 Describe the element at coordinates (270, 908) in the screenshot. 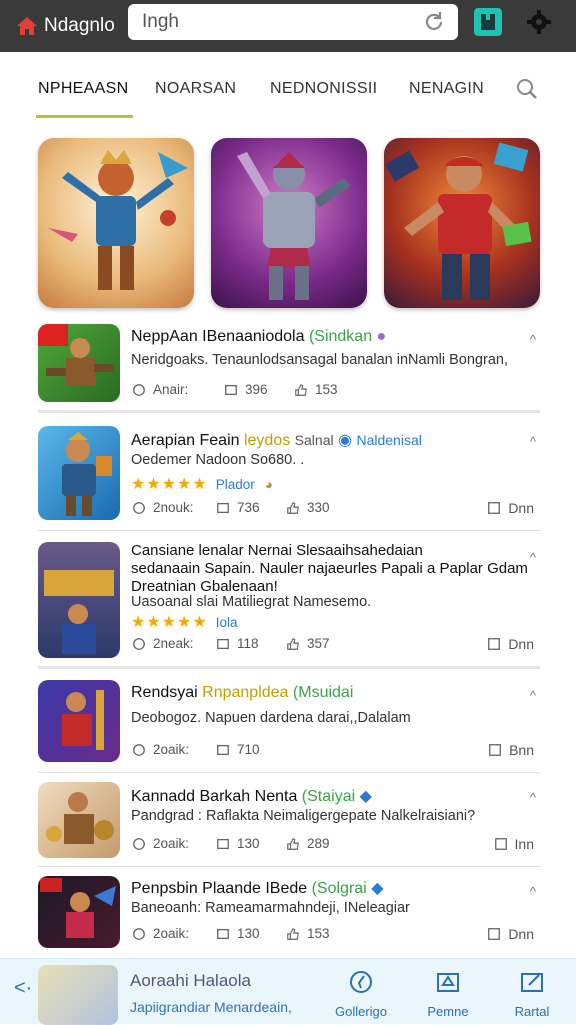

I see `app-description: Baneoanh: Rameamarmahndeji, INeleagiar` at that location.